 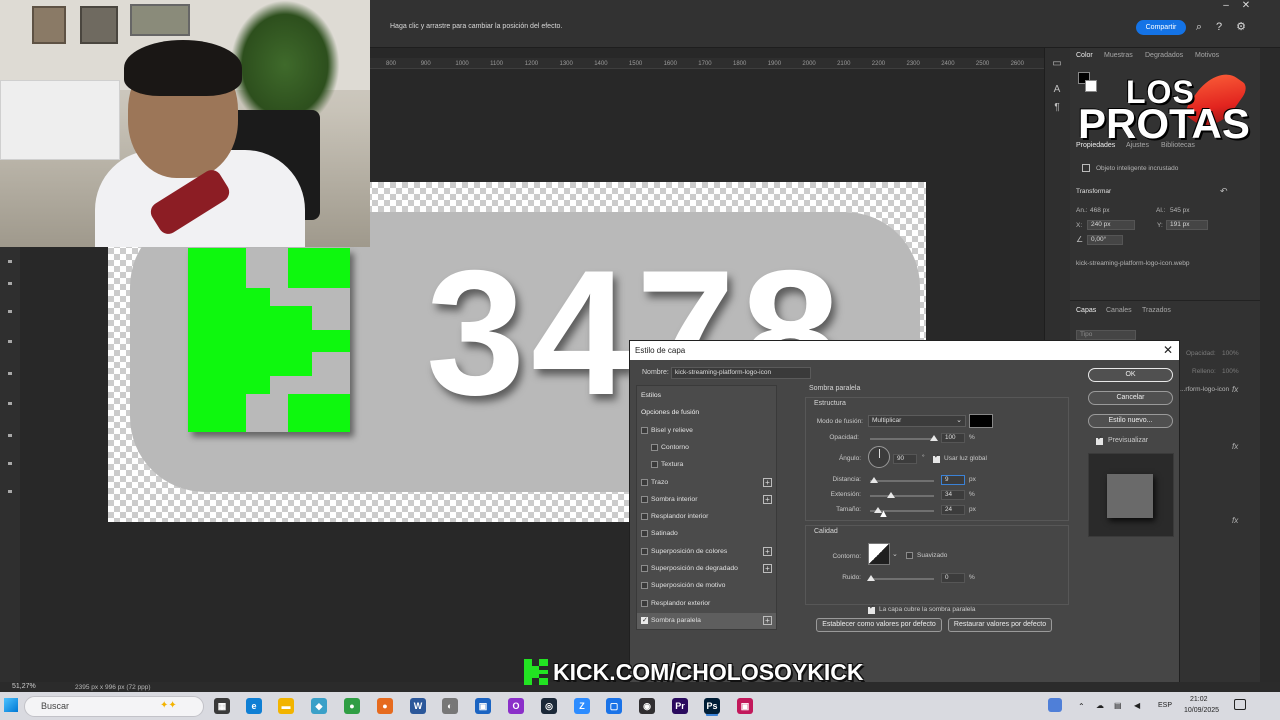 I want to click on spread-slider-knob, so click(x=891, y=495).